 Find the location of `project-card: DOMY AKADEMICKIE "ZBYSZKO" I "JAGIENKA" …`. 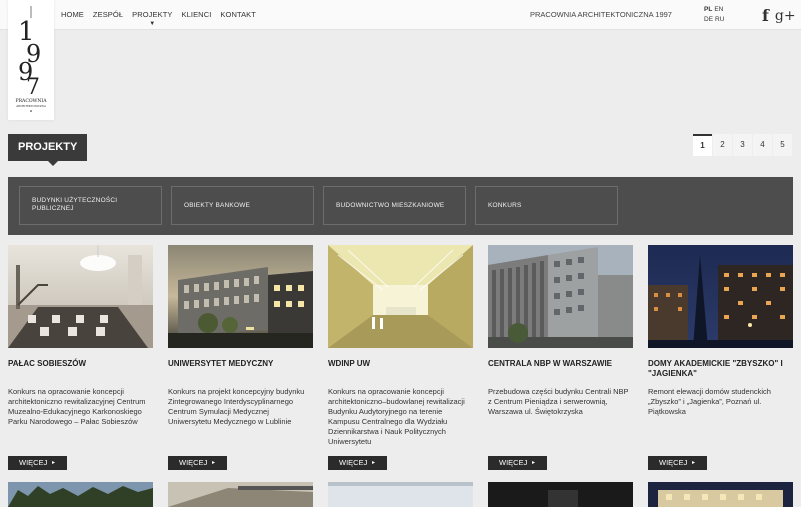

project-card: DOMY AKADEMICKIE "ZBYSZKO" I "JAGIENKA" … is located at coordinates (720, 350).